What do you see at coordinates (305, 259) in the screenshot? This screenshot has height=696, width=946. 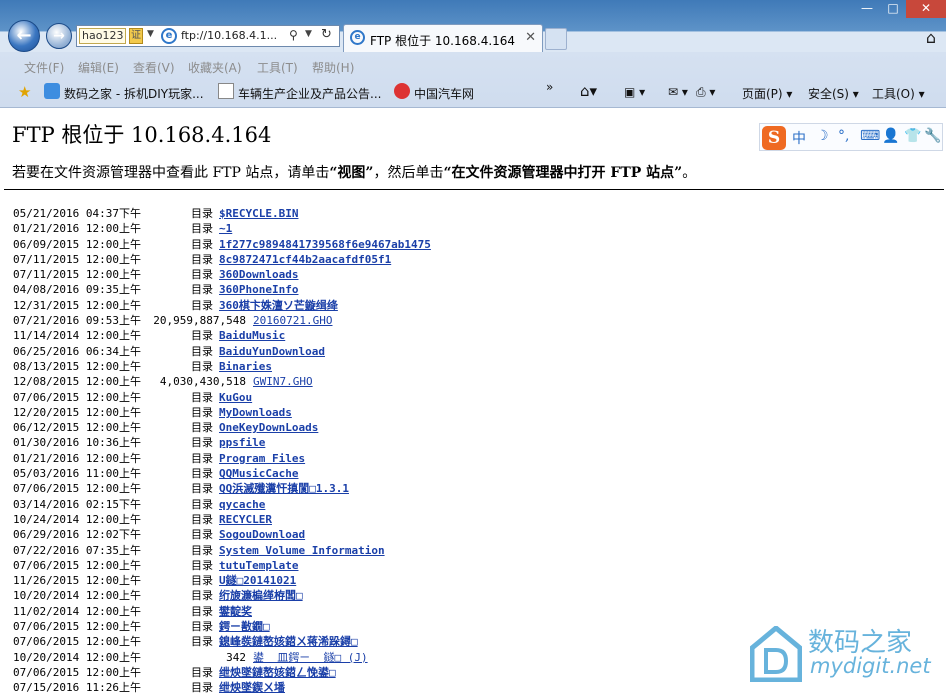 I see `directory-link: 8c9872471cf44b2aacafdf05f1` at bounding box center [305, 259].